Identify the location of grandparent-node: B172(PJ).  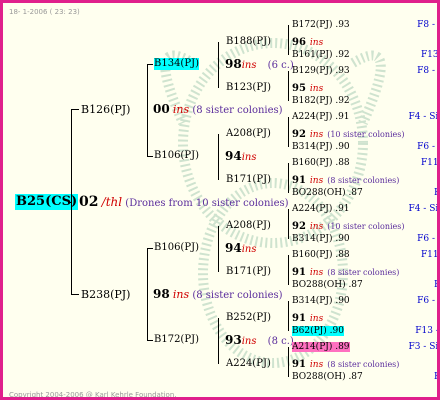
(176, 340).